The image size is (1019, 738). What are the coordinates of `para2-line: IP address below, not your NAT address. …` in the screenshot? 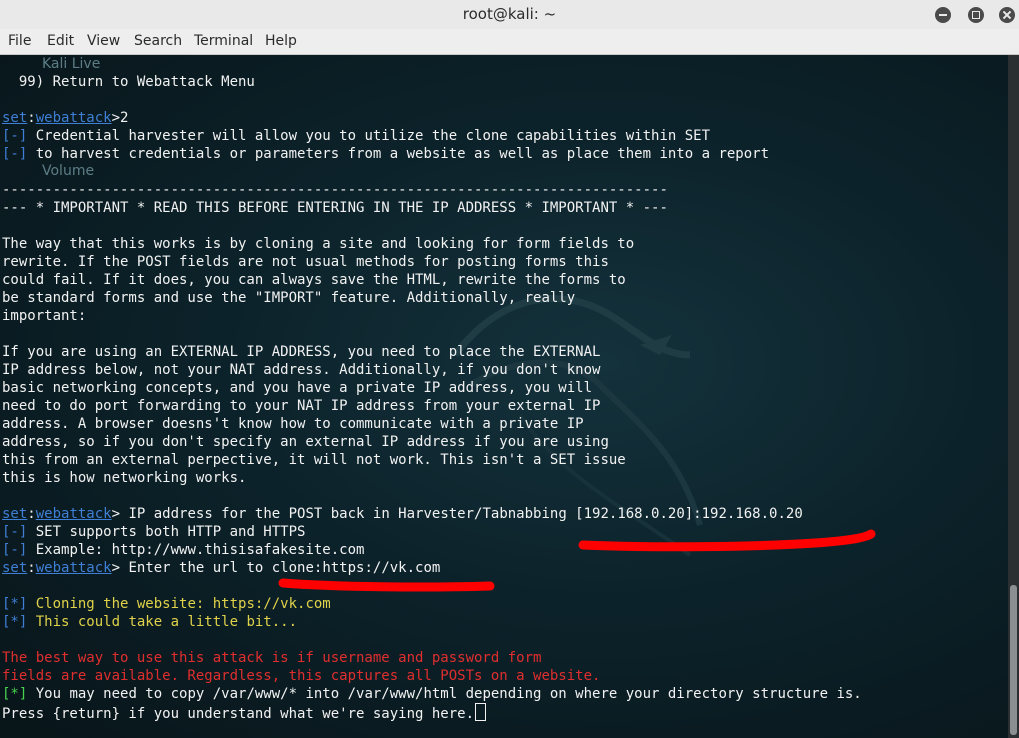 It's located at (301, 370).